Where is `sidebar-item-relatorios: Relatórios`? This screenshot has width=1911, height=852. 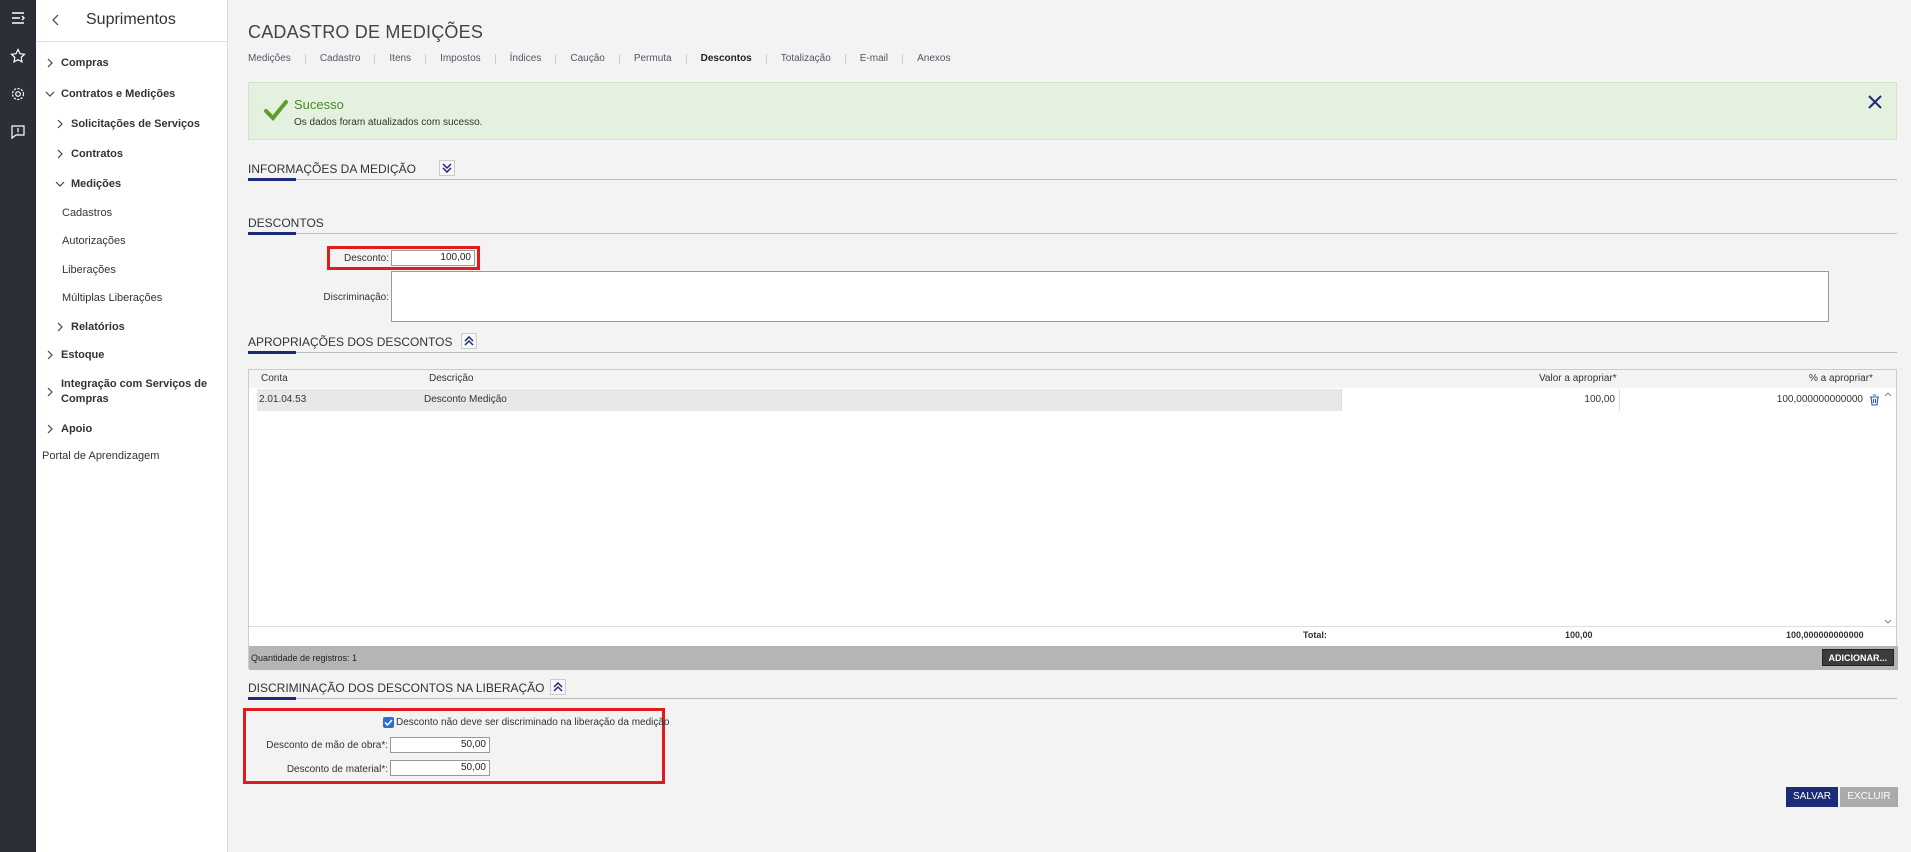
sidebar-item-relatorios: Relatórios is located at coordinates (98, 327).